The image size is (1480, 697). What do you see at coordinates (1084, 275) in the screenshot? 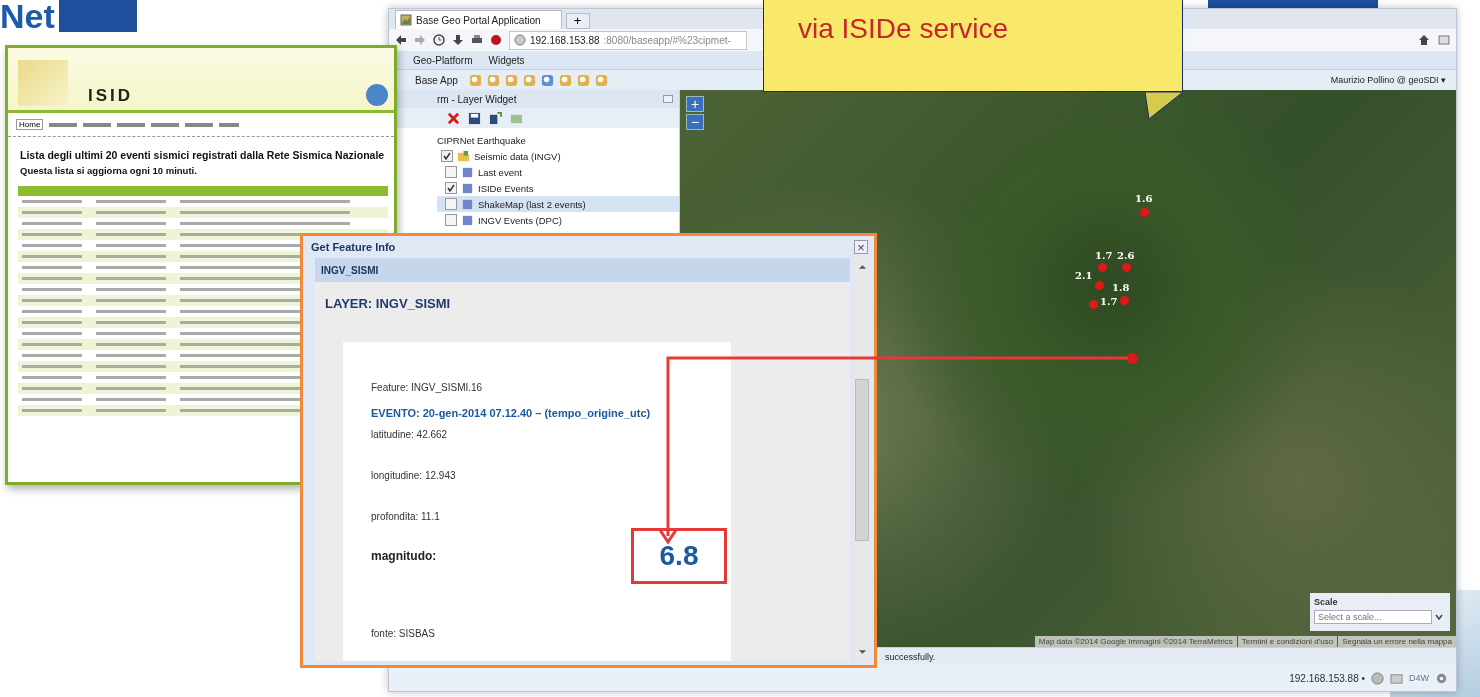
I see `magnitude-label: 2.1` at bounding box center [1084, 275].